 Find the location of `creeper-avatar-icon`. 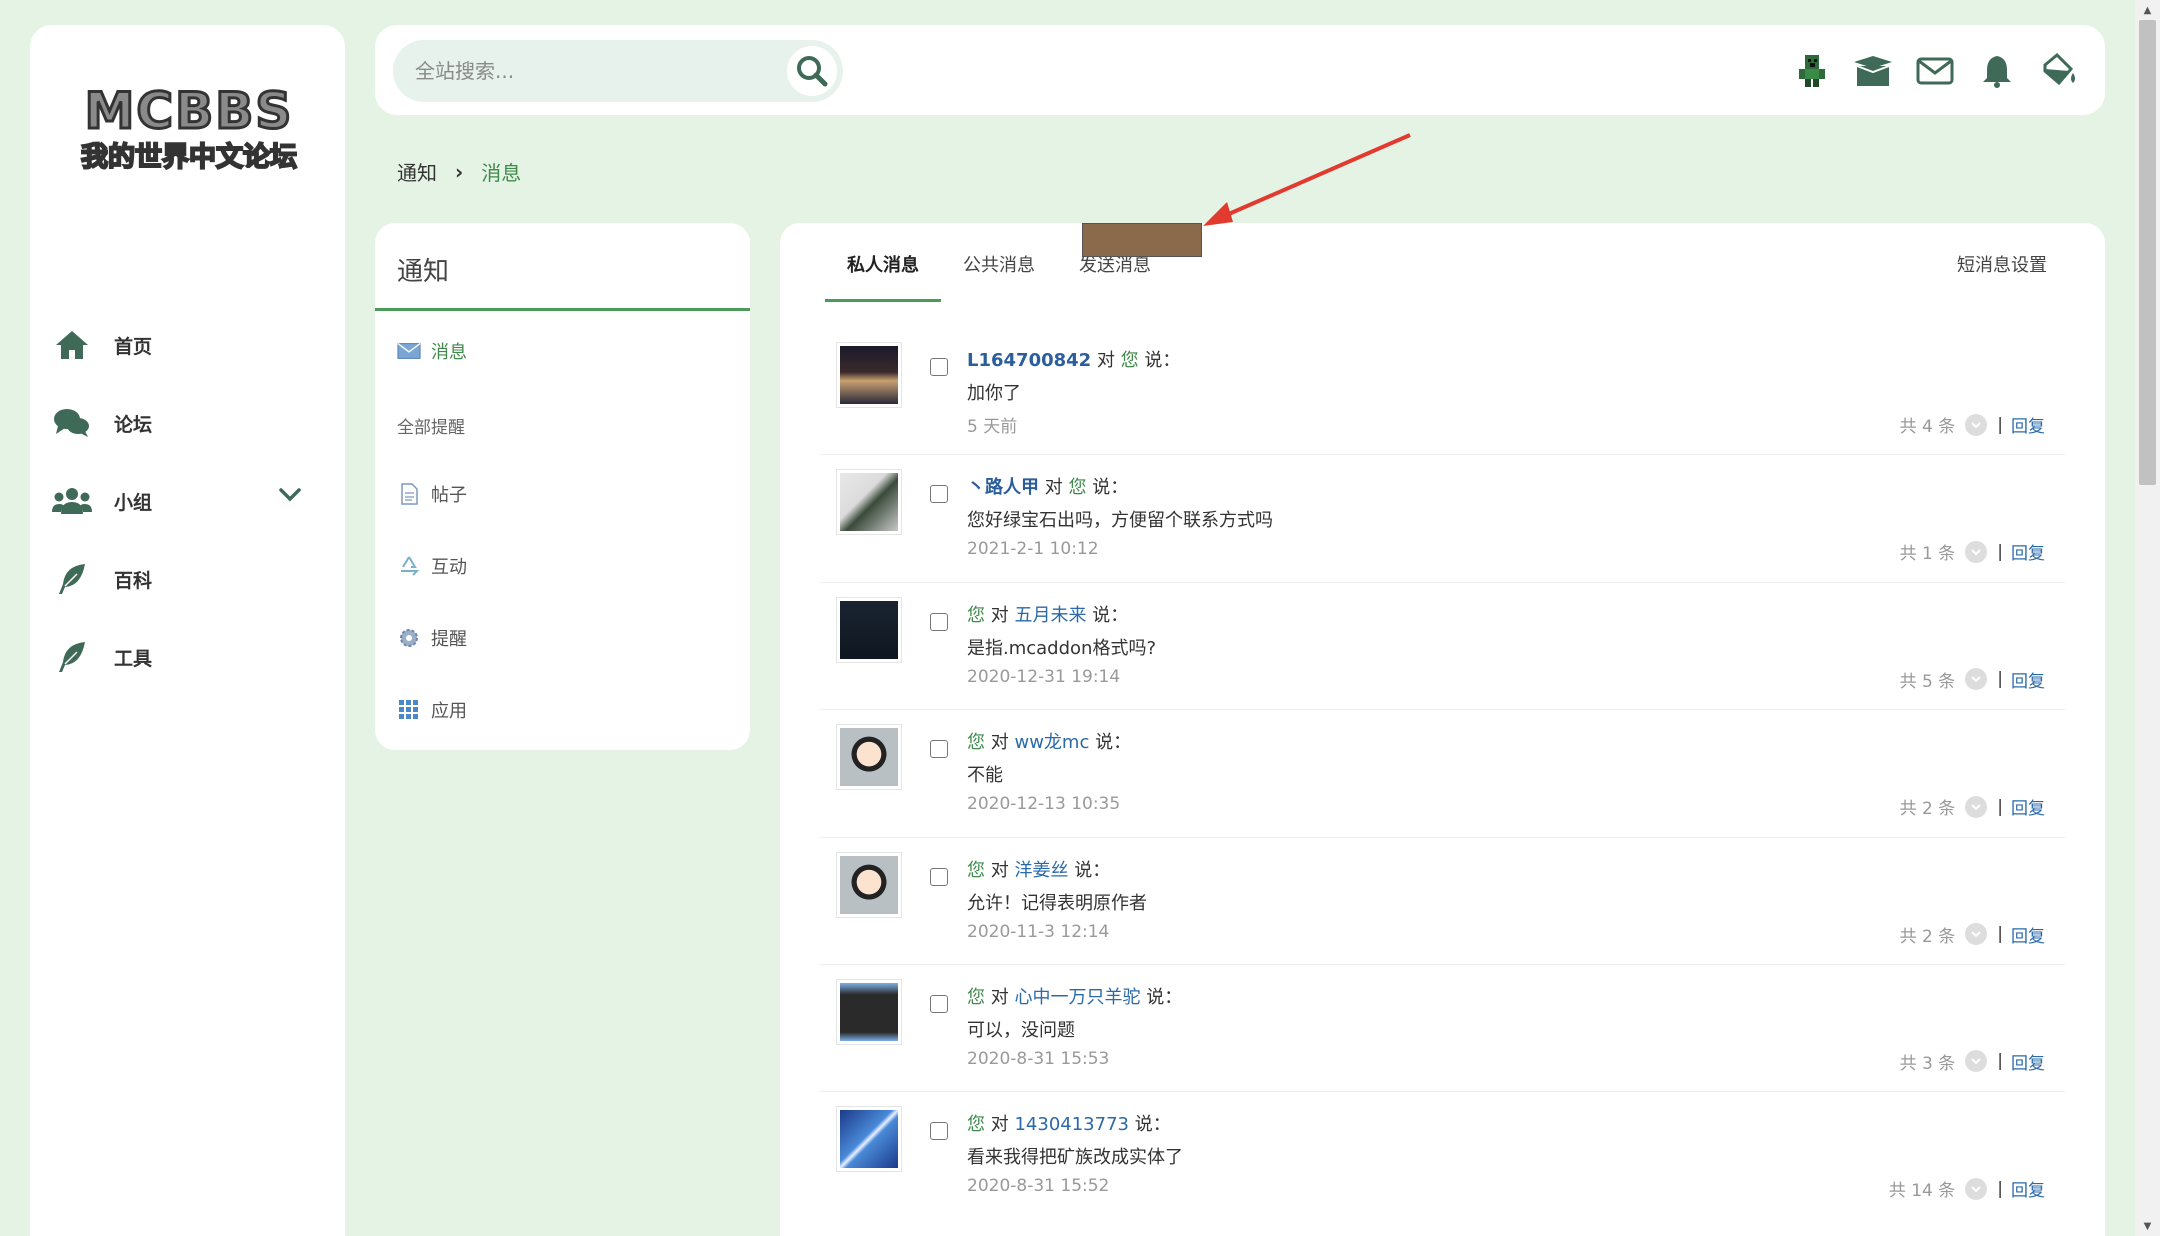

creeper-avatar-icon is located at coordinates (1811, 71).